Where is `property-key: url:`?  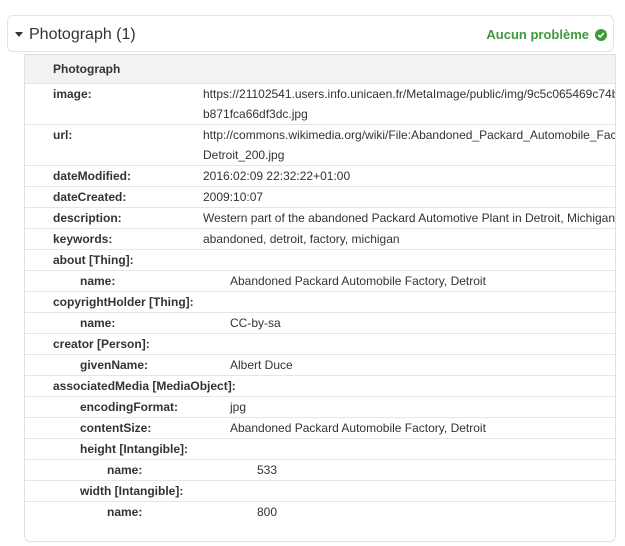 property-key: url: is located at coordinates (114, 145).